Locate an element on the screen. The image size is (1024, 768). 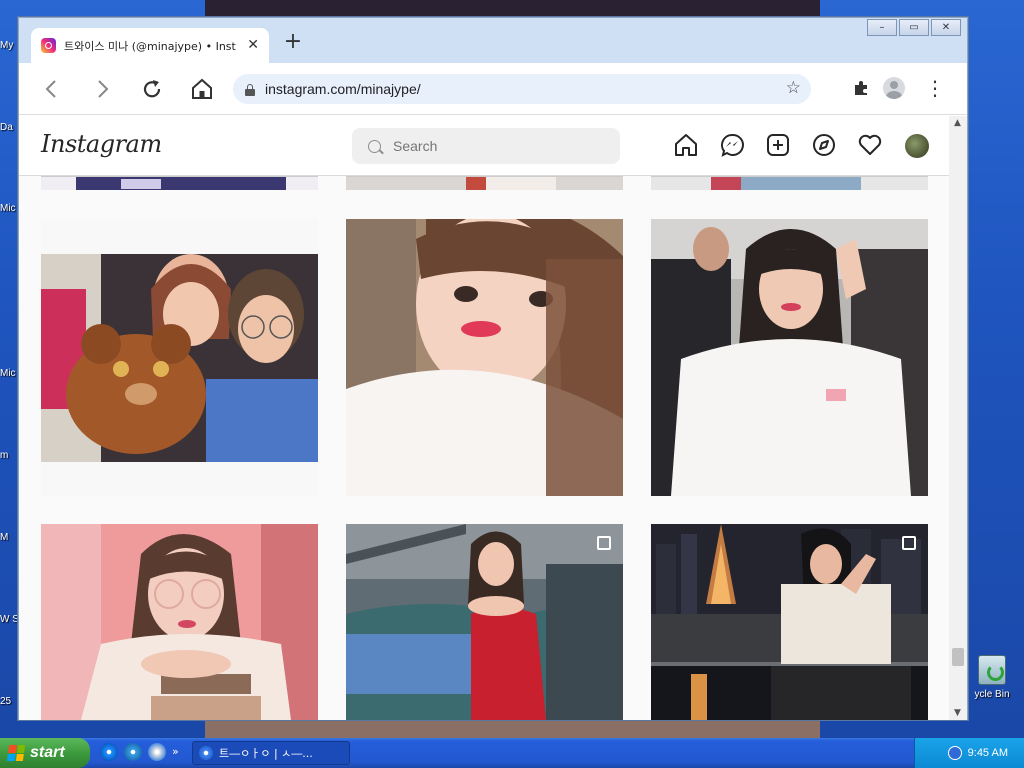
browser-tab: 트와이스 미나 (@minajype) • Instag ✕ is located at coordinates (150, 45).